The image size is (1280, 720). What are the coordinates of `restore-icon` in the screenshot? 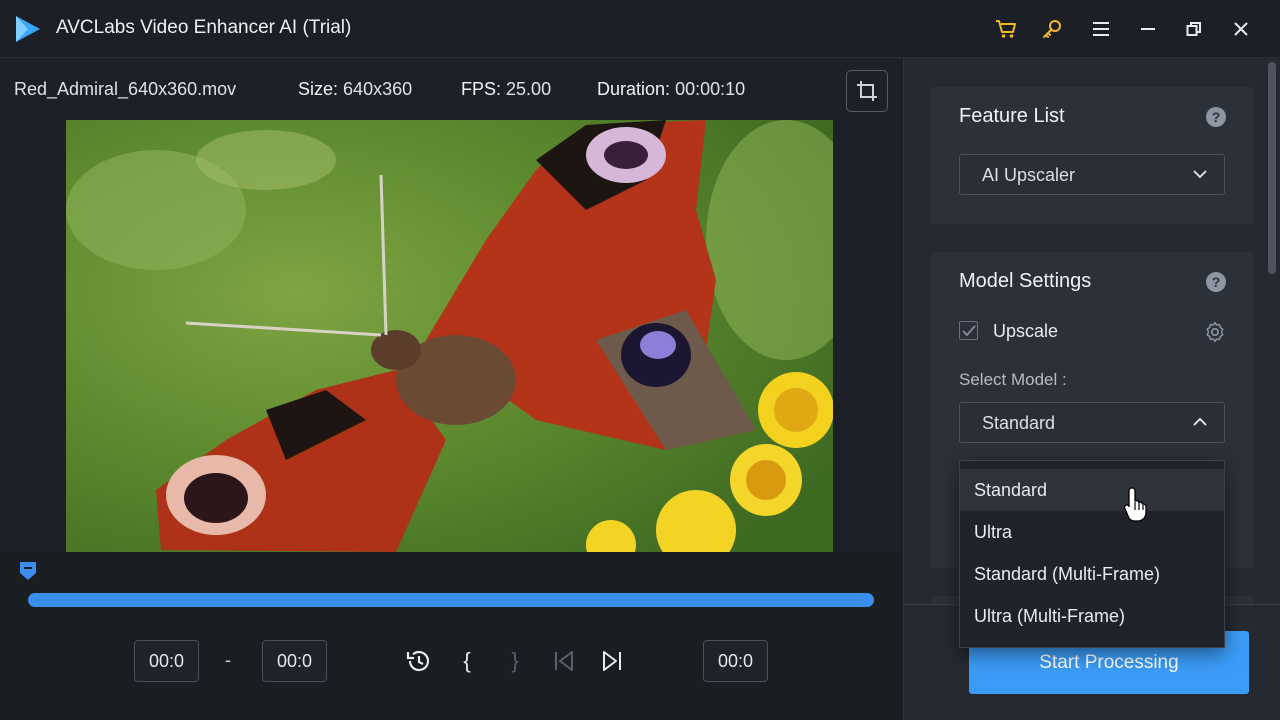 It's located at (1194, 29).